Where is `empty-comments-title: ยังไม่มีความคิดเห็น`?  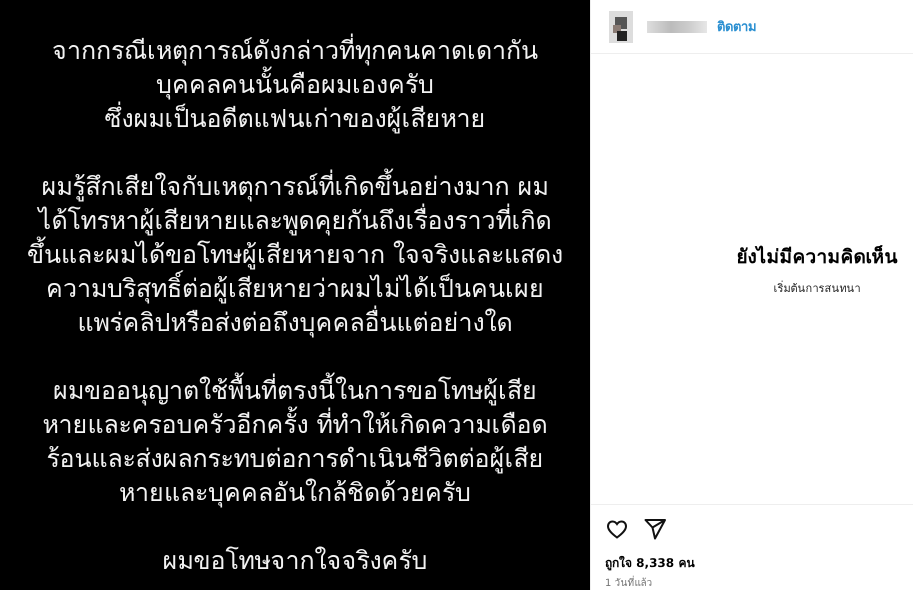 empty-comments-title: ยังไม่มีความคิดเห็น is located at coordinates (817, 257).